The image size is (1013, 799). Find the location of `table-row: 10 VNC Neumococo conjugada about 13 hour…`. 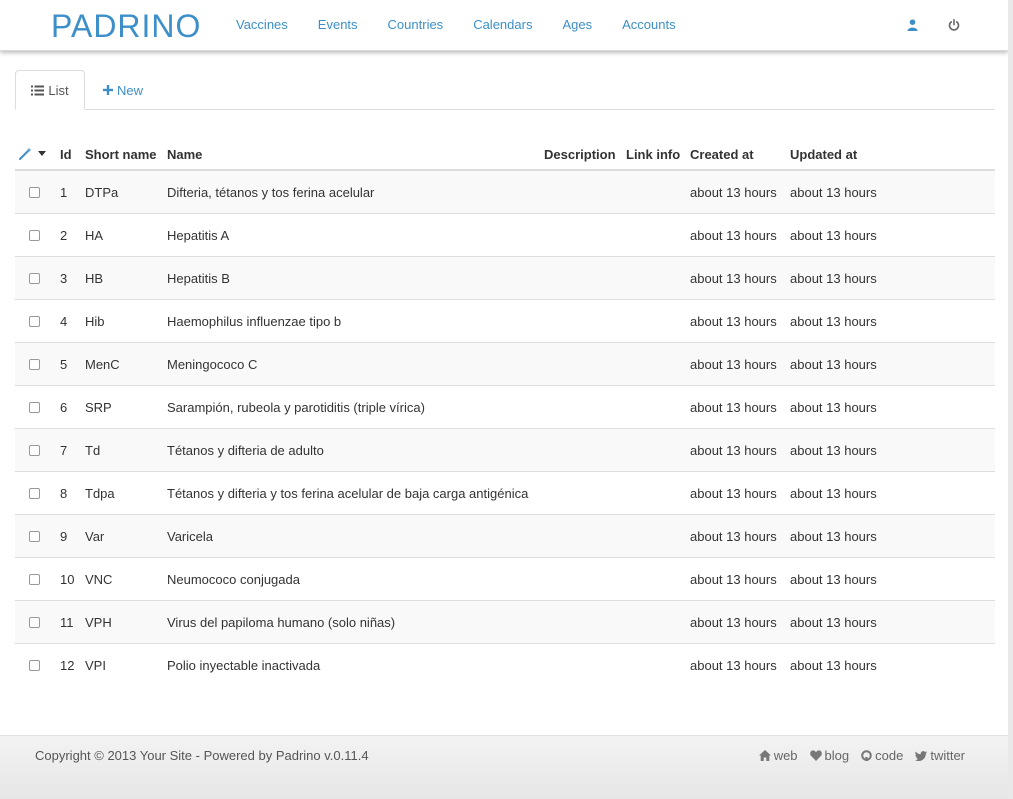

table-row: 10 VNC Neumococo conjugada about 13 hour… is located at coordinates (505, 579).